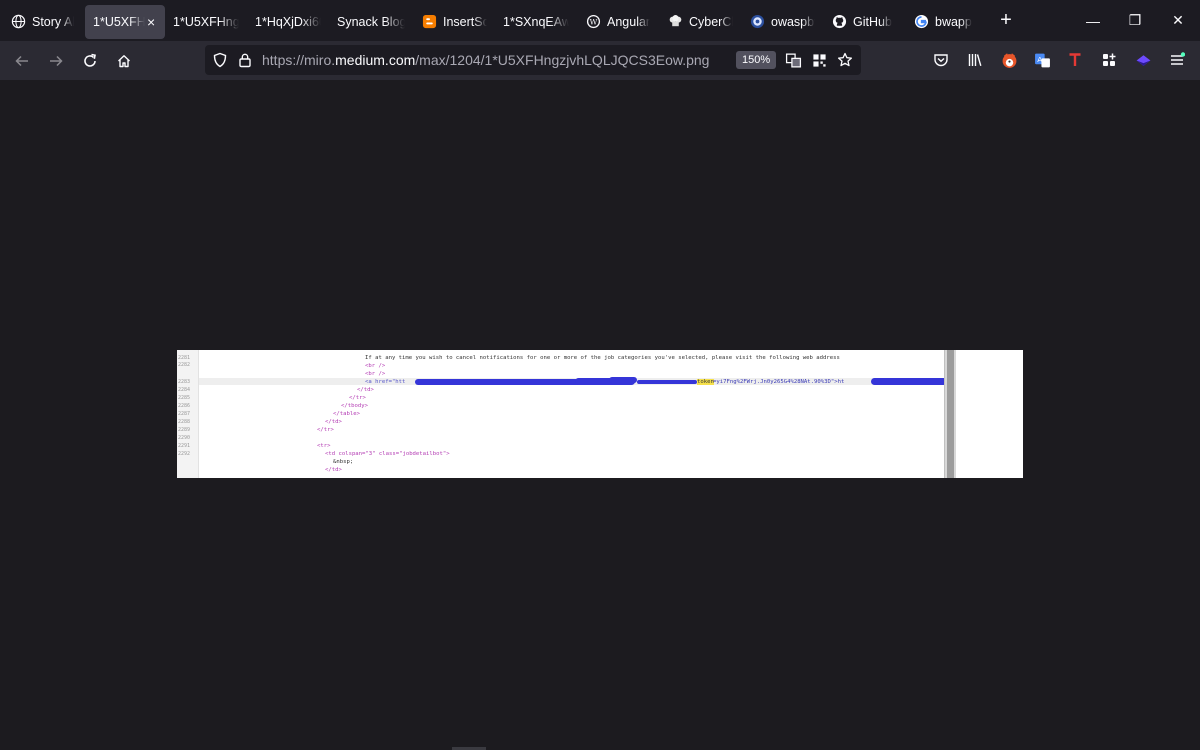  I want to click on line-number: 2284, so click(184, 390).